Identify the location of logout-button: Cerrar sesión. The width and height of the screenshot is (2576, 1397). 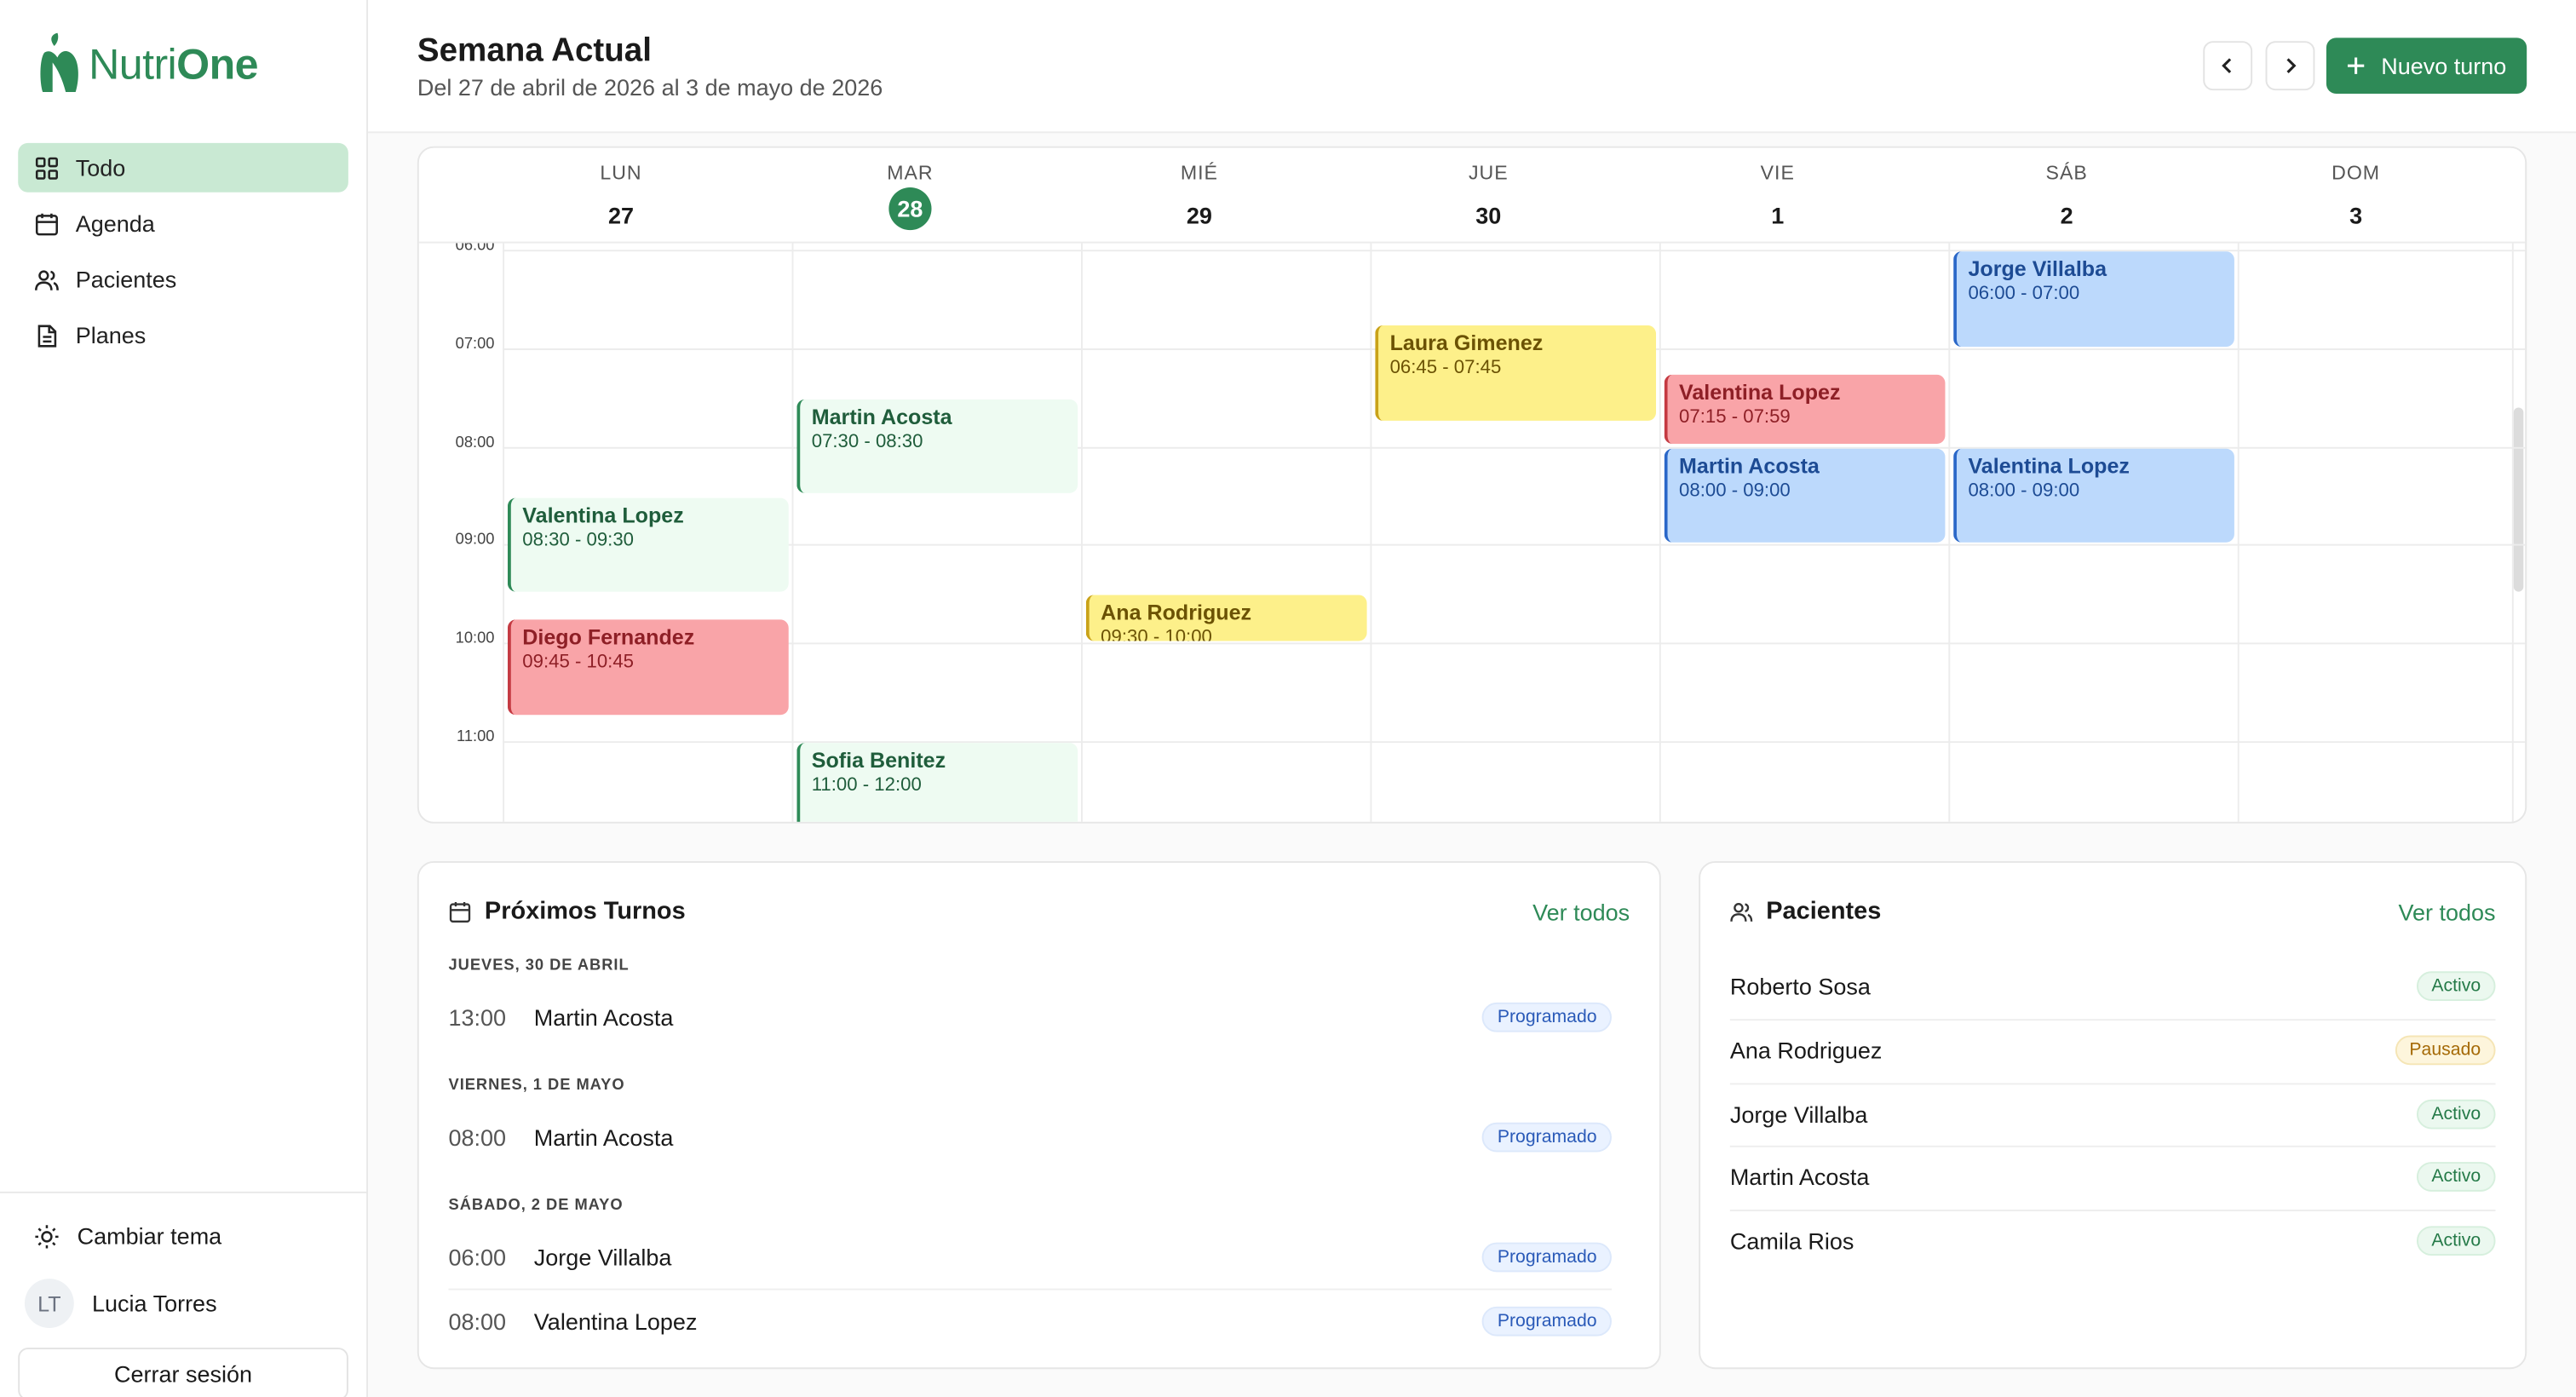
(183, 1372).